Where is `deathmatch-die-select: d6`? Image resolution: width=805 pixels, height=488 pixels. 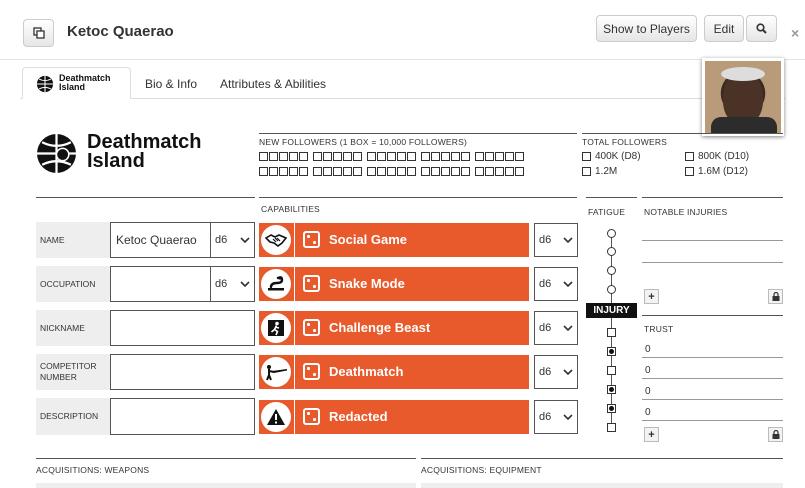
deathmatch-die-select: d6 is located at coordinates (556, 372).